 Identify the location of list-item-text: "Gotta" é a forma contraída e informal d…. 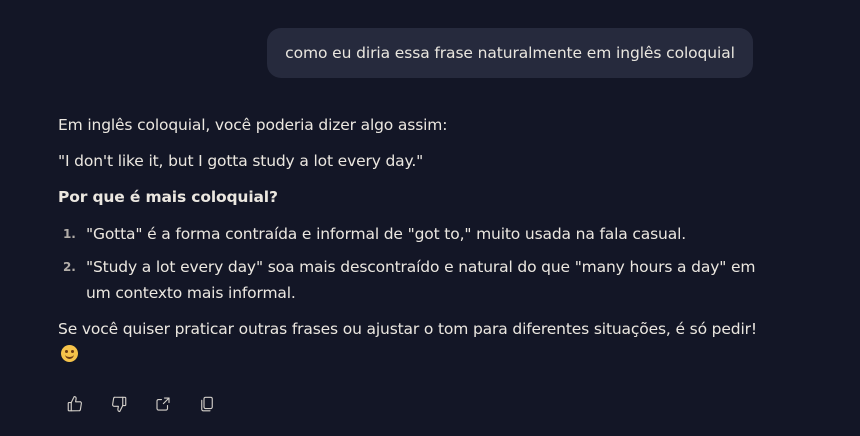
(386, 234).